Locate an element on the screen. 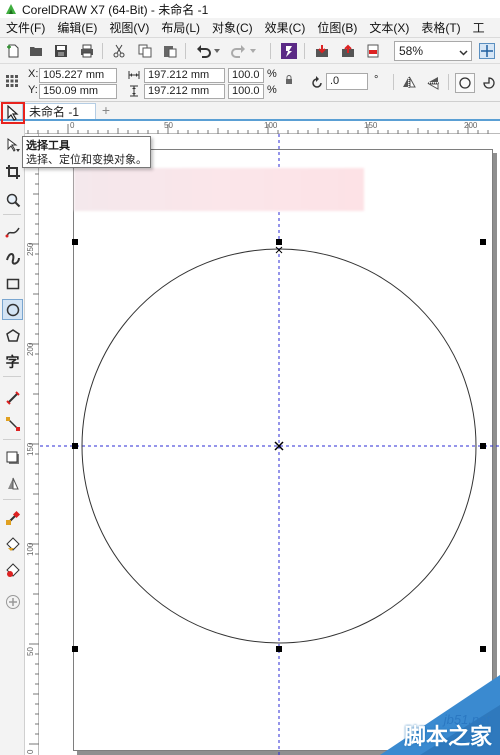  document-tab-bar: 未命名 -1 + is located at coordinates (250, 111).